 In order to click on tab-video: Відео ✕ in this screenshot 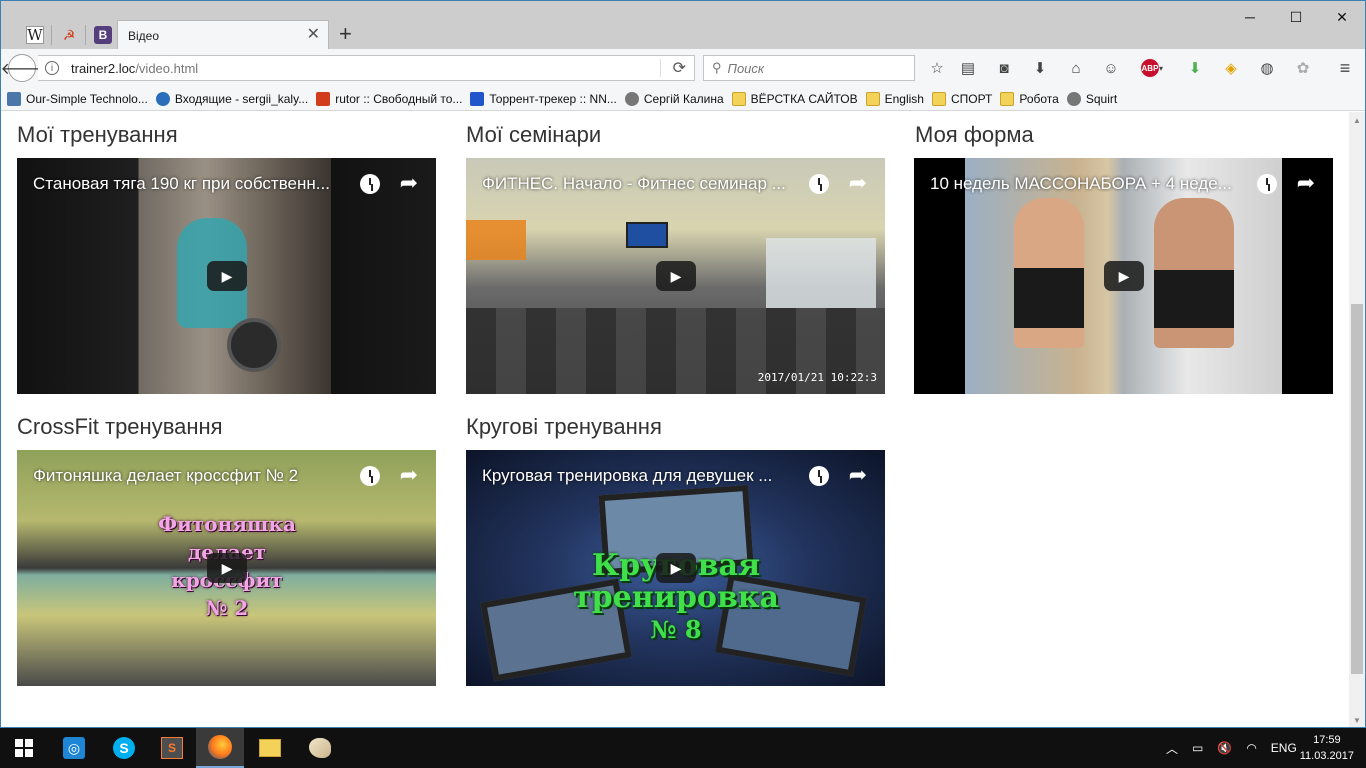, I will do `click(223, 35)`.